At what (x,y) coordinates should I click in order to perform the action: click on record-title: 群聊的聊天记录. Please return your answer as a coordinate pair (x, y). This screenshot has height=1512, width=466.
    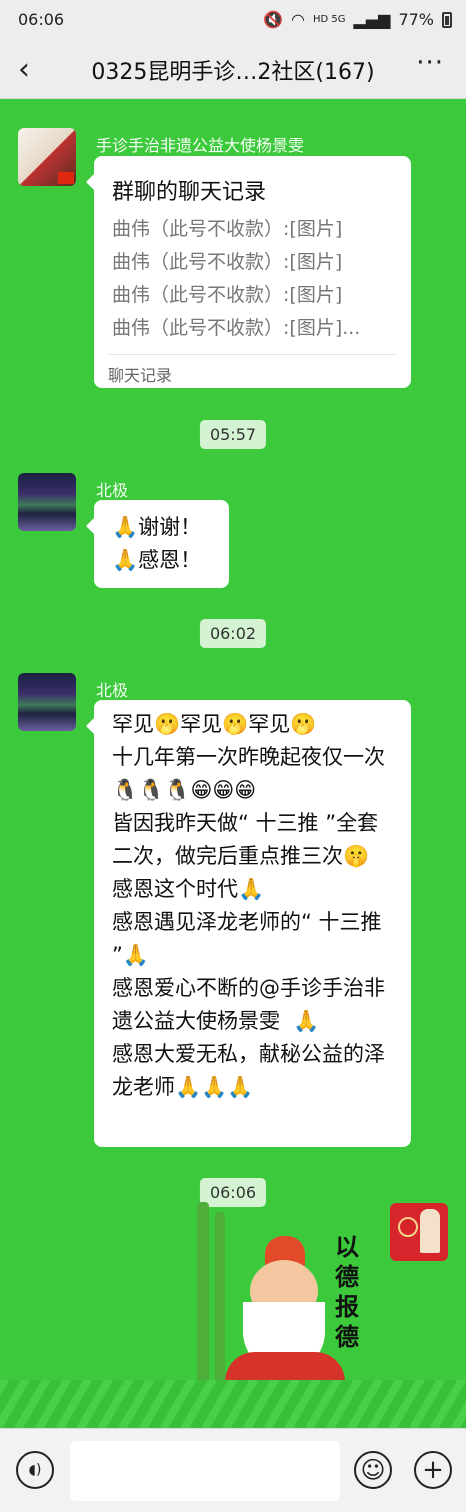
    Looking at the image, I should click on (189, 192).